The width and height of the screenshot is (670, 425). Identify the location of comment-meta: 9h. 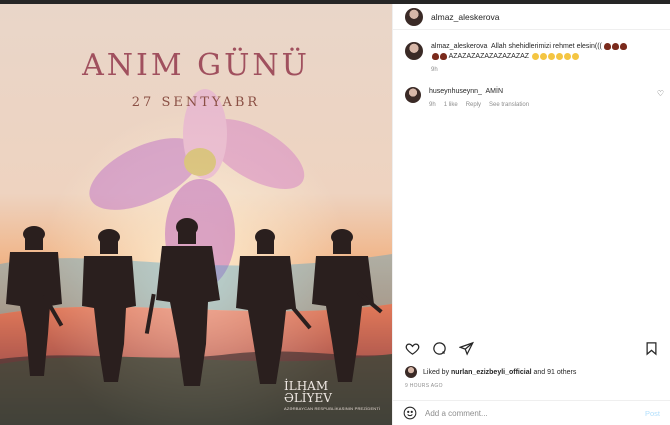
(529, 70).